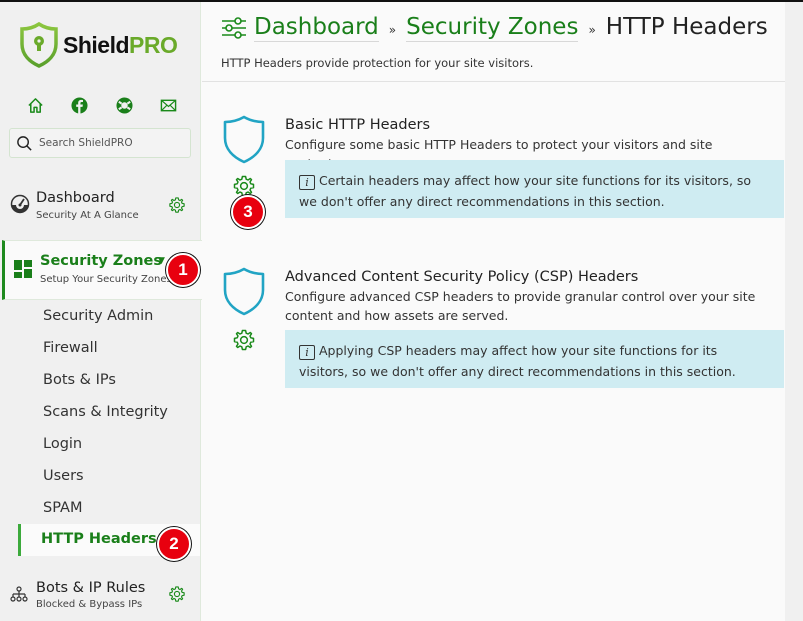  Describe the element at coordinates (75, 198) in the screenshot. I see `sidebar-item-title: Dashboard` at that location.